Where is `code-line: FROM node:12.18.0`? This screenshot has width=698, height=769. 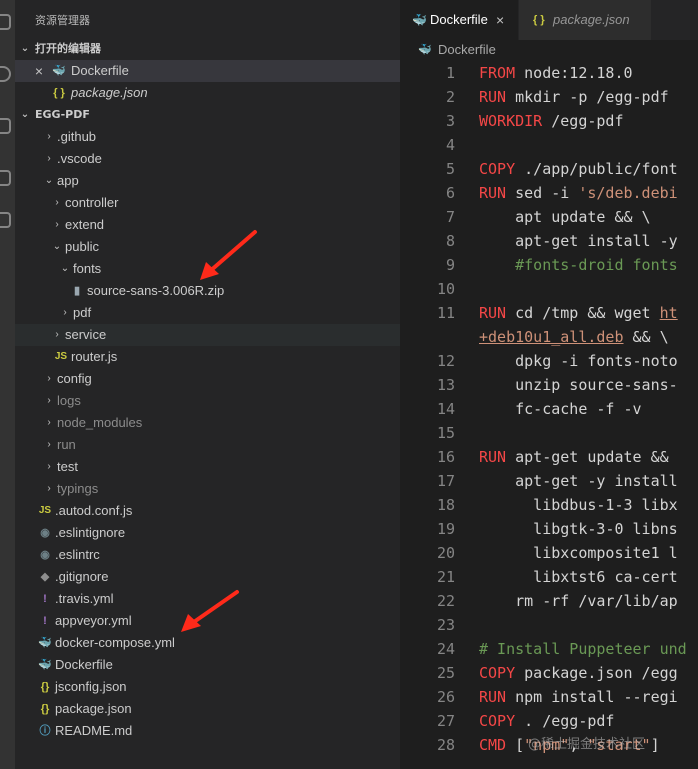
code-line: FROM node:12.18.0 is located at coordinates (556, 73).